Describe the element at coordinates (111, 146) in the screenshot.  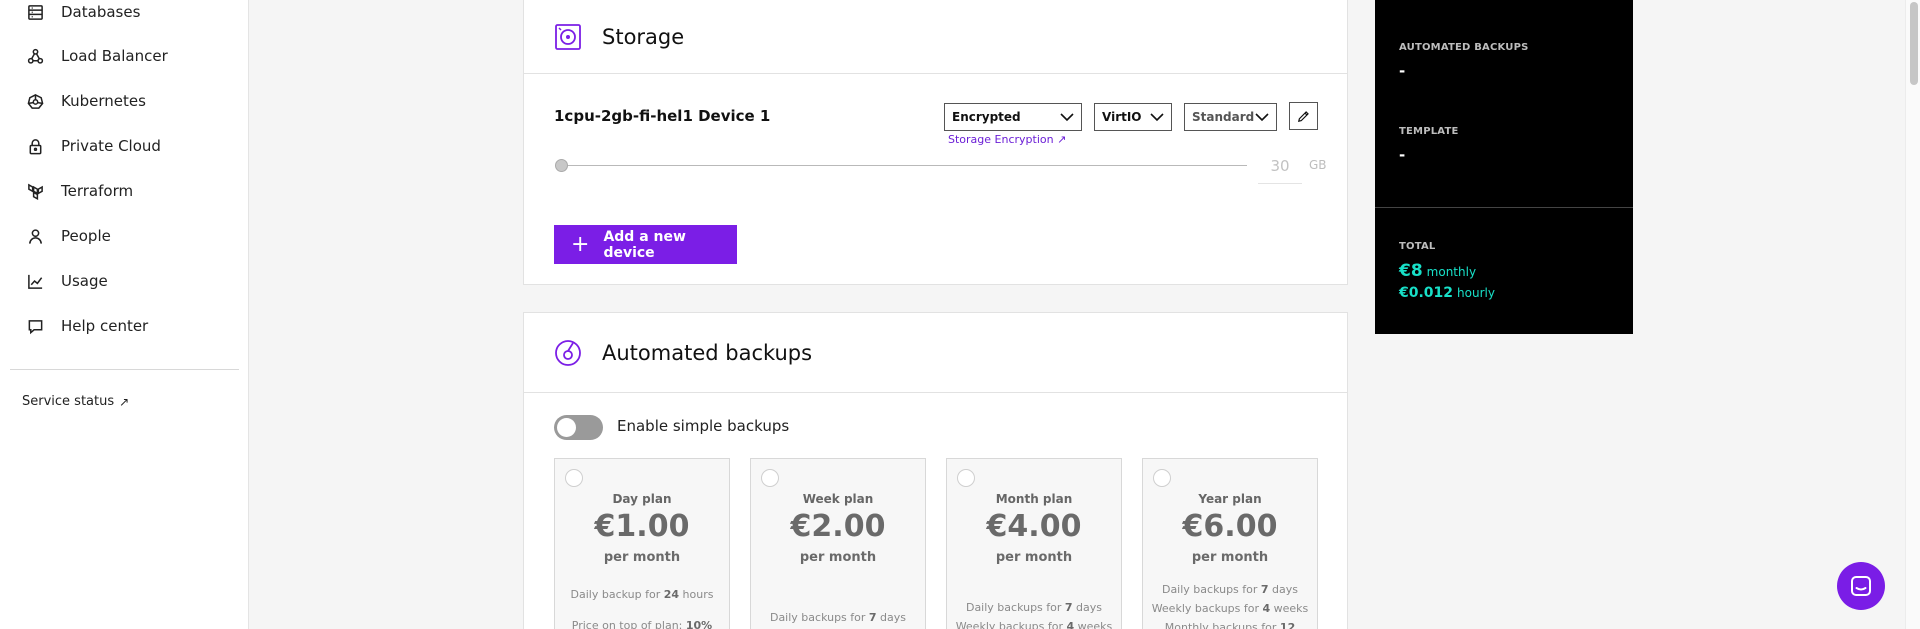
I see `sidebar-item-label: Private Cloud` at that location.